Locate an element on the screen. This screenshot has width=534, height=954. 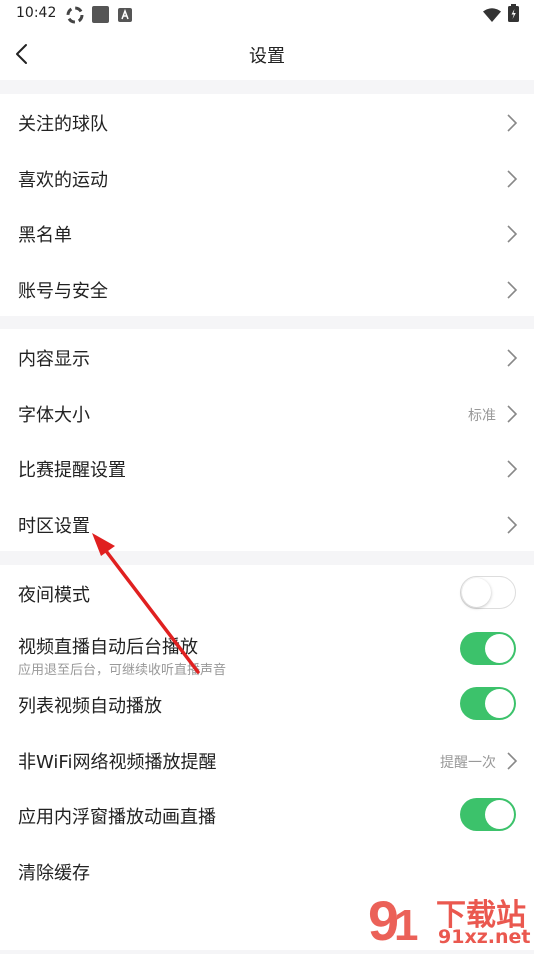
settings-row-match-reminder: 比赛提醒设置 is located at coordinates (267, 468).